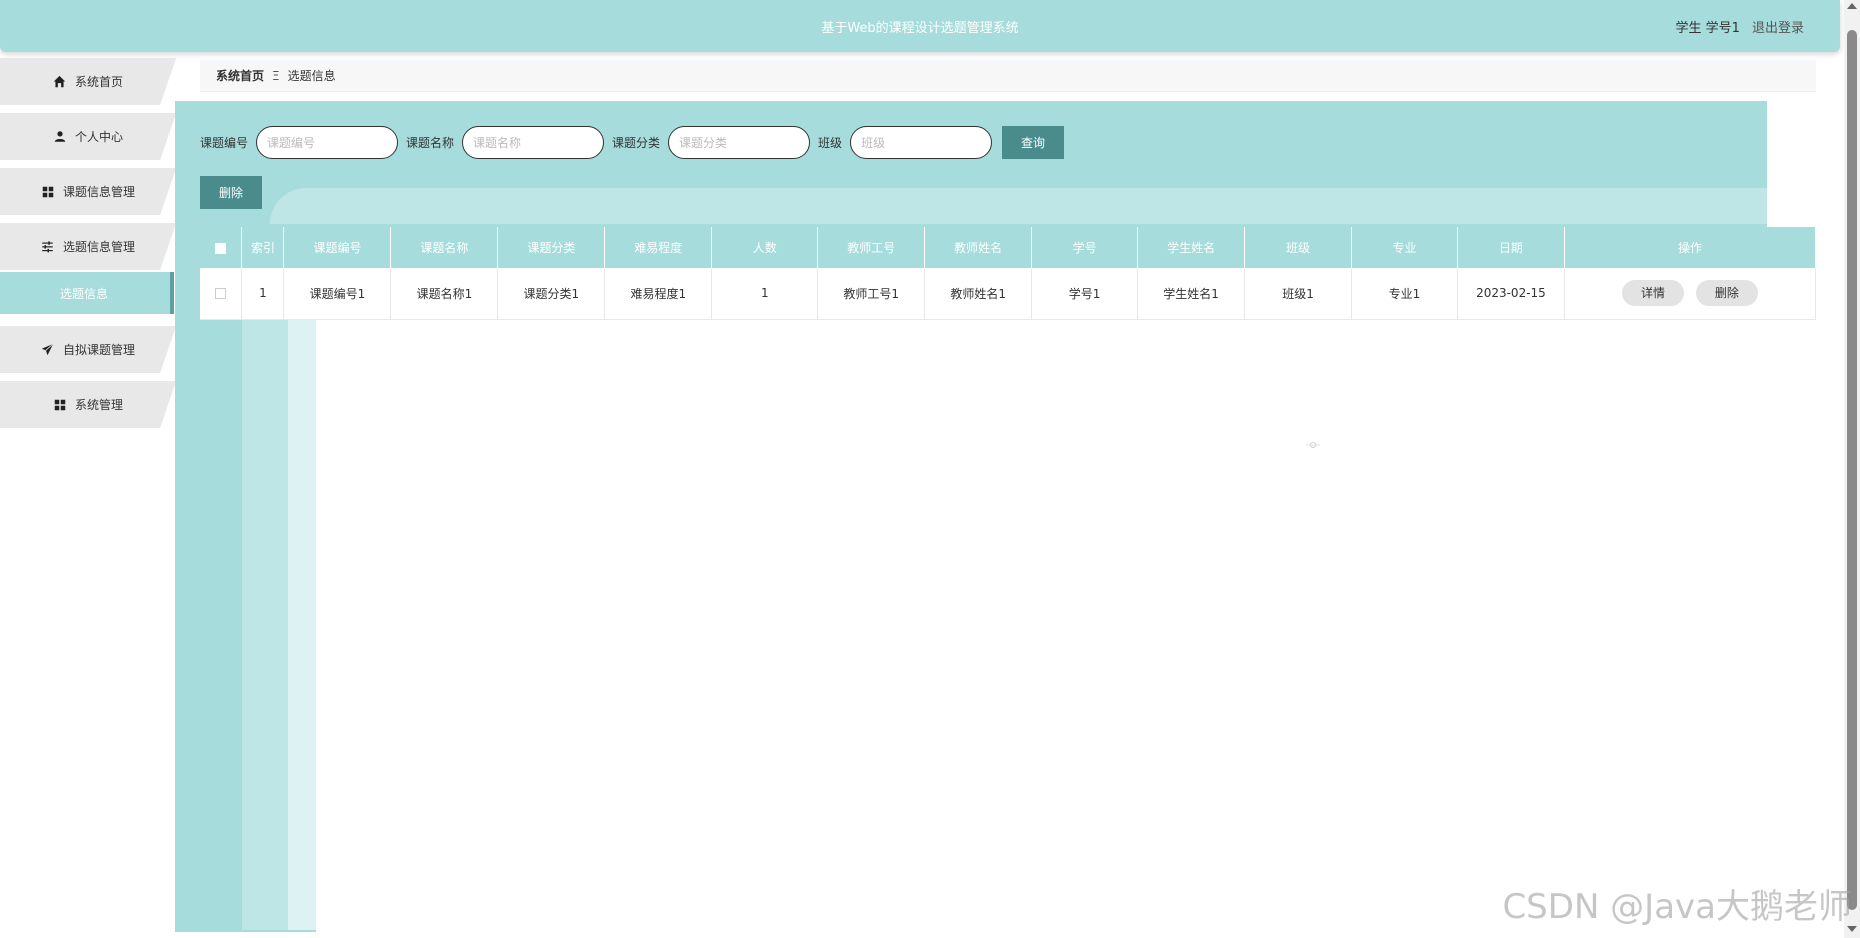 This screenshot has height=938, width=1860. Describe the element at coordinates (263, 247) in the screenshot. I see `column-header: 索引` at that location.